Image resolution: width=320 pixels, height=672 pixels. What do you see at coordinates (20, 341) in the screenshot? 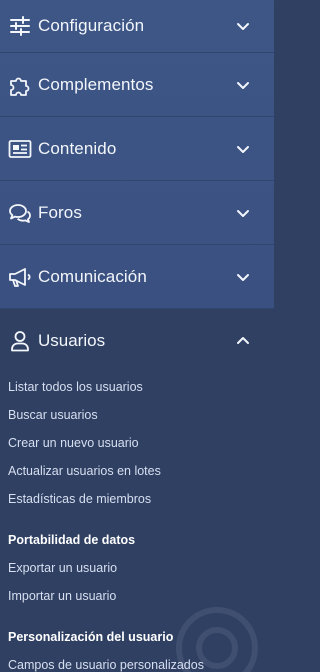
I see `user-icon` at bounding box center [20, 341].